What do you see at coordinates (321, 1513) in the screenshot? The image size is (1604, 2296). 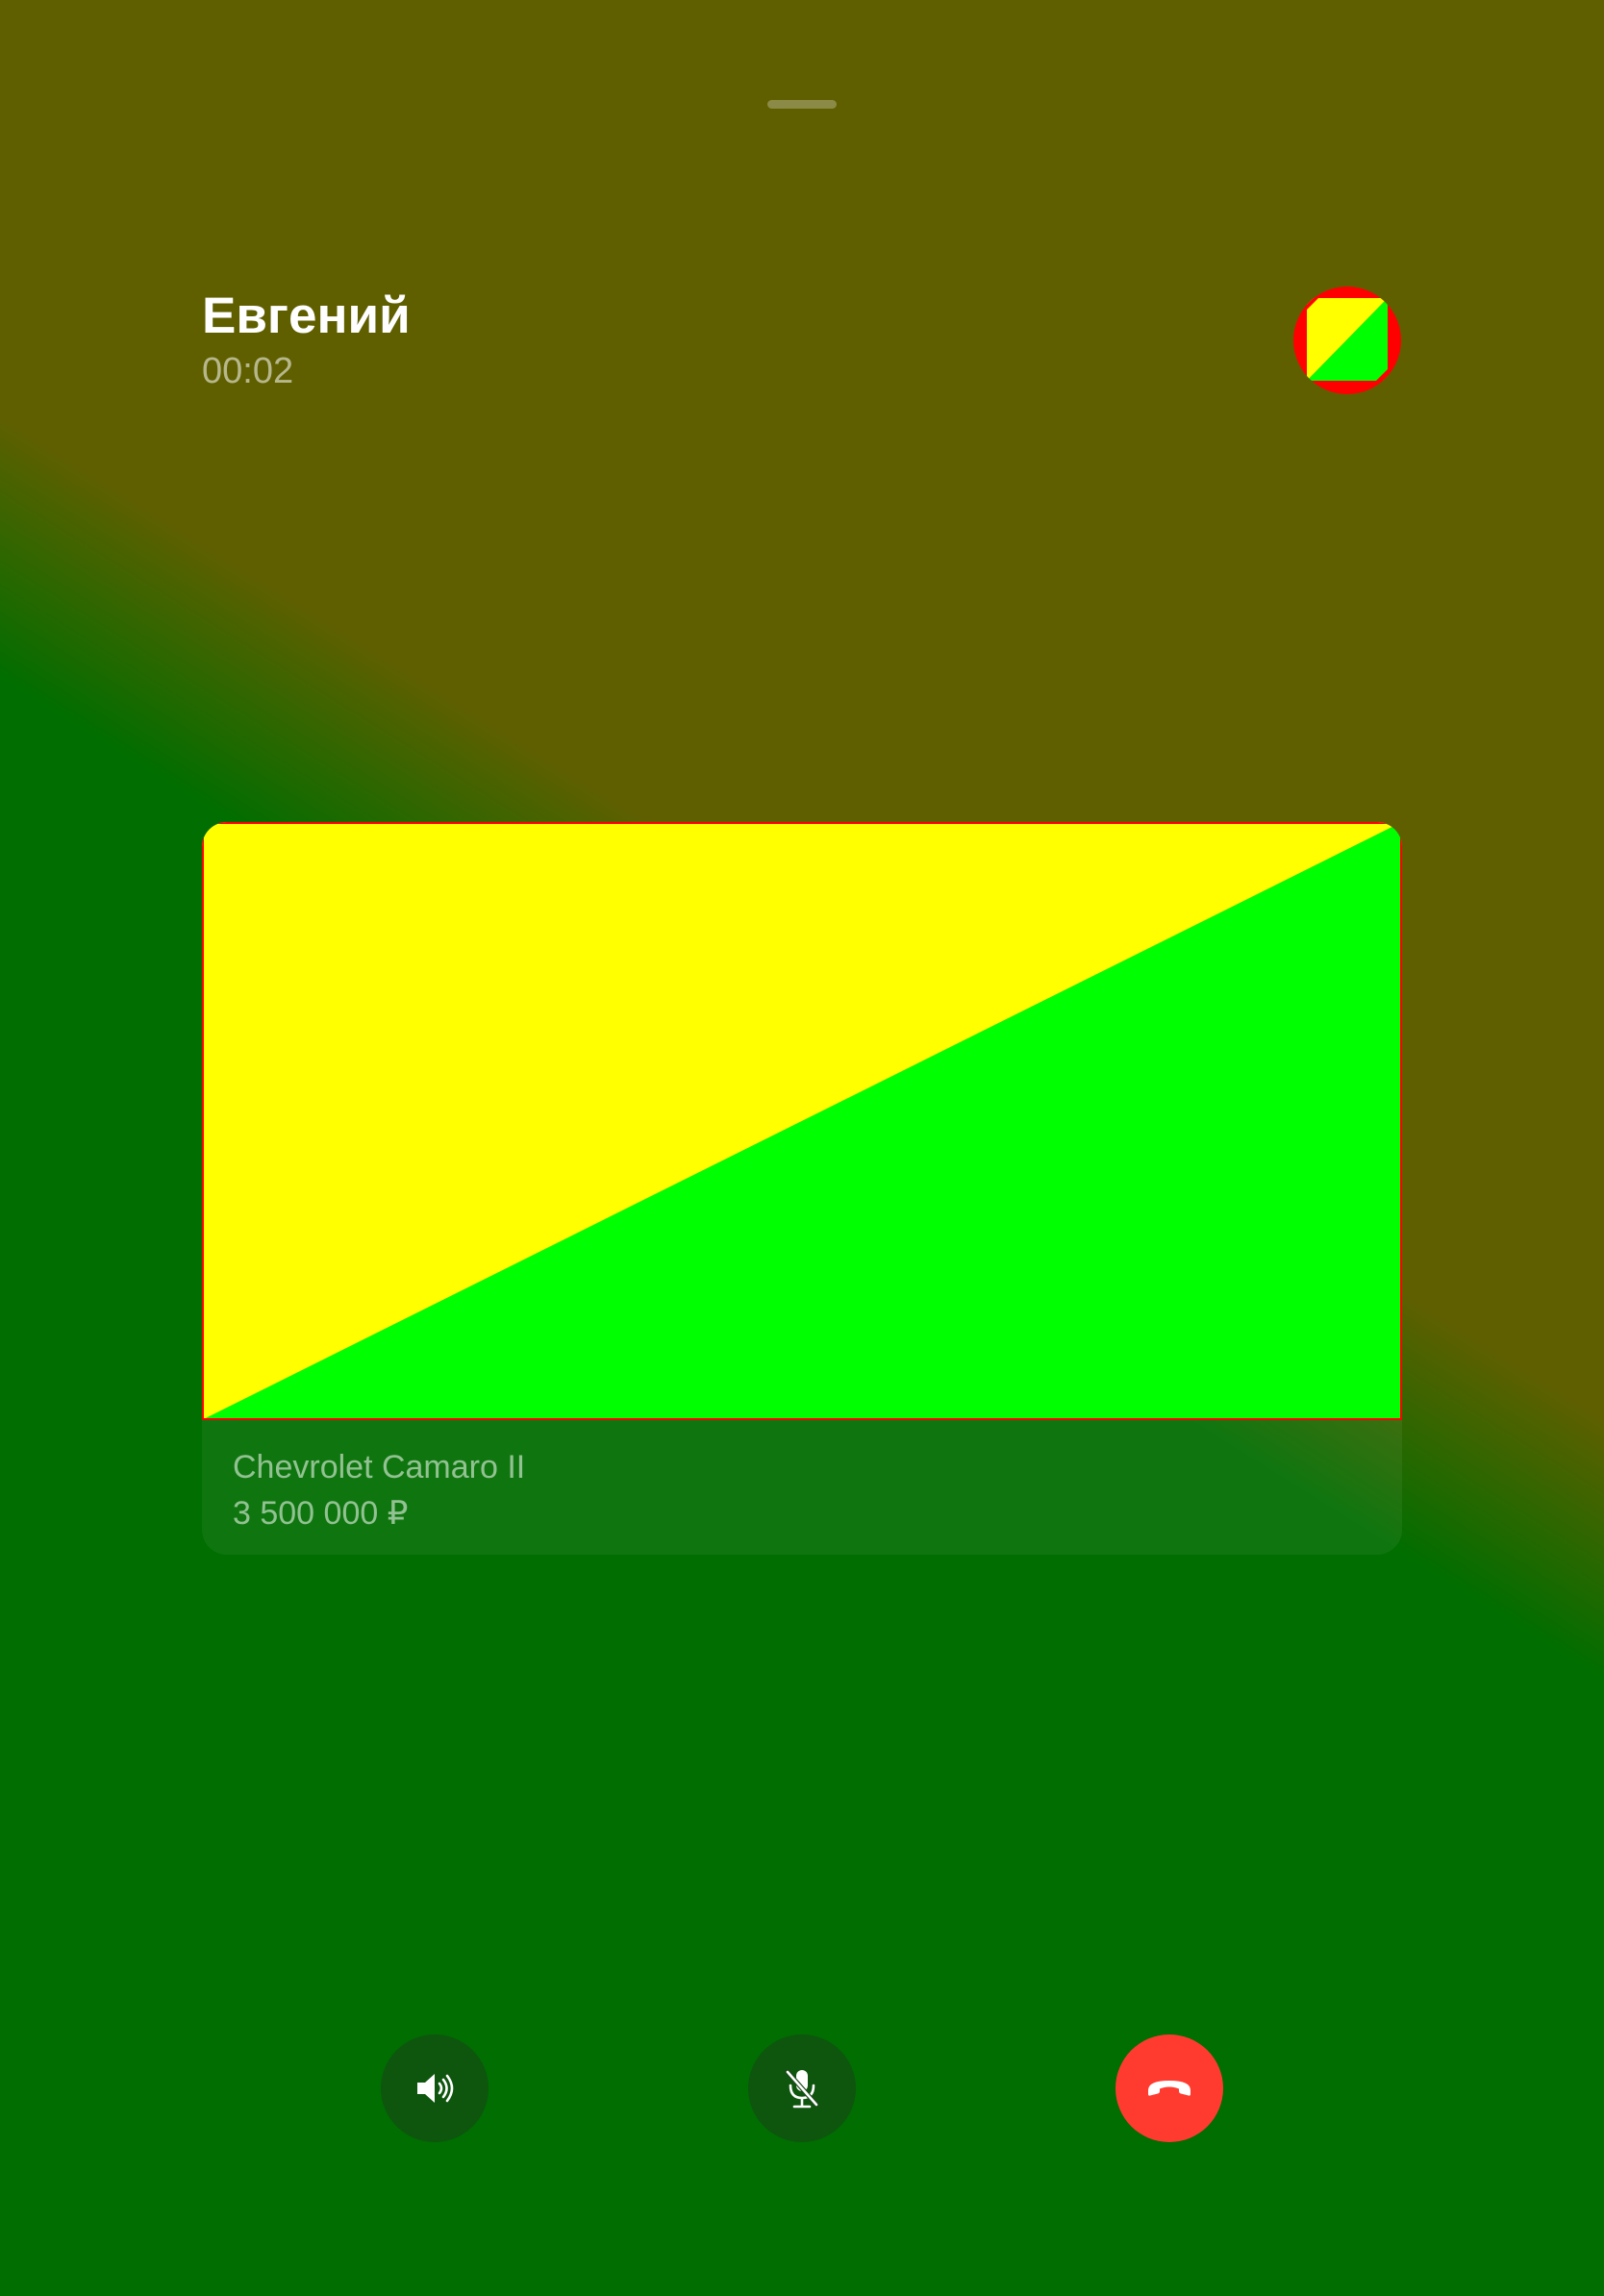 I see `listing-price: 3 500 000 ₽` at bounding box center [321, 1513].